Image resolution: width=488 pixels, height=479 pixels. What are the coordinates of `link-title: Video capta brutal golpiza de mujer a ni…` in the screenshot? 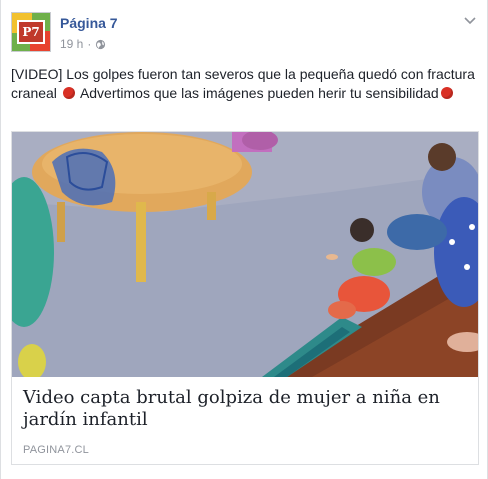 It's located at (245, 409).